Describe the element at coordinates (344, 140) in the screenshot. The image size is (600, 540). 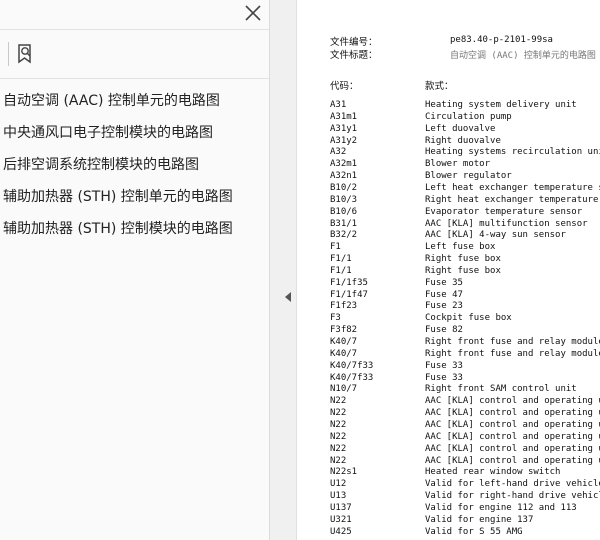
I see `row-code: A31y2` at that location.